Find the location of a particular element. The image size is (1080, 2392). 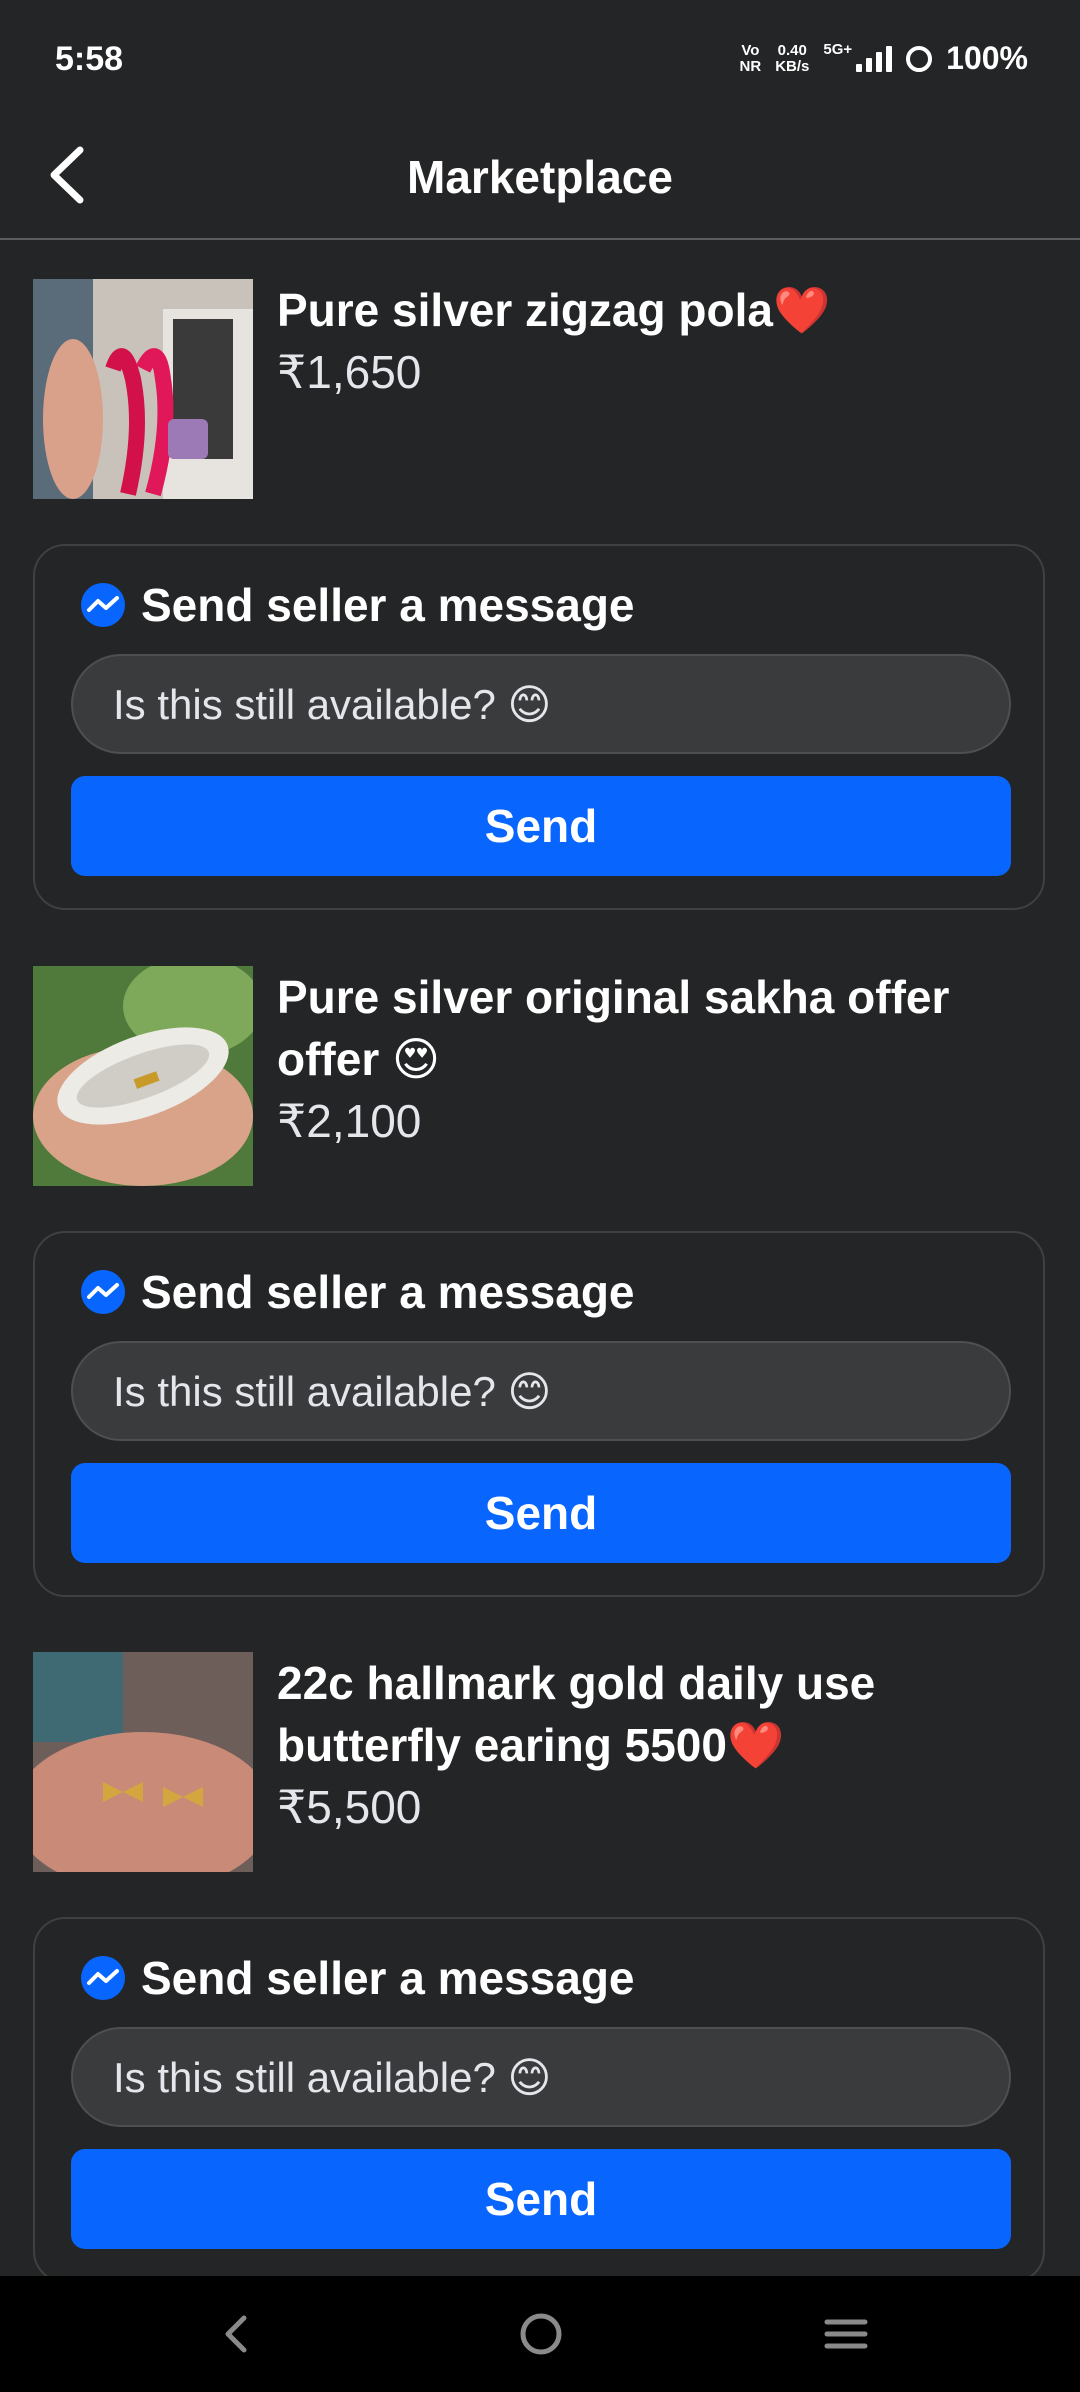

listing-price: ₹1,650 is located at coordinates (349, 372).